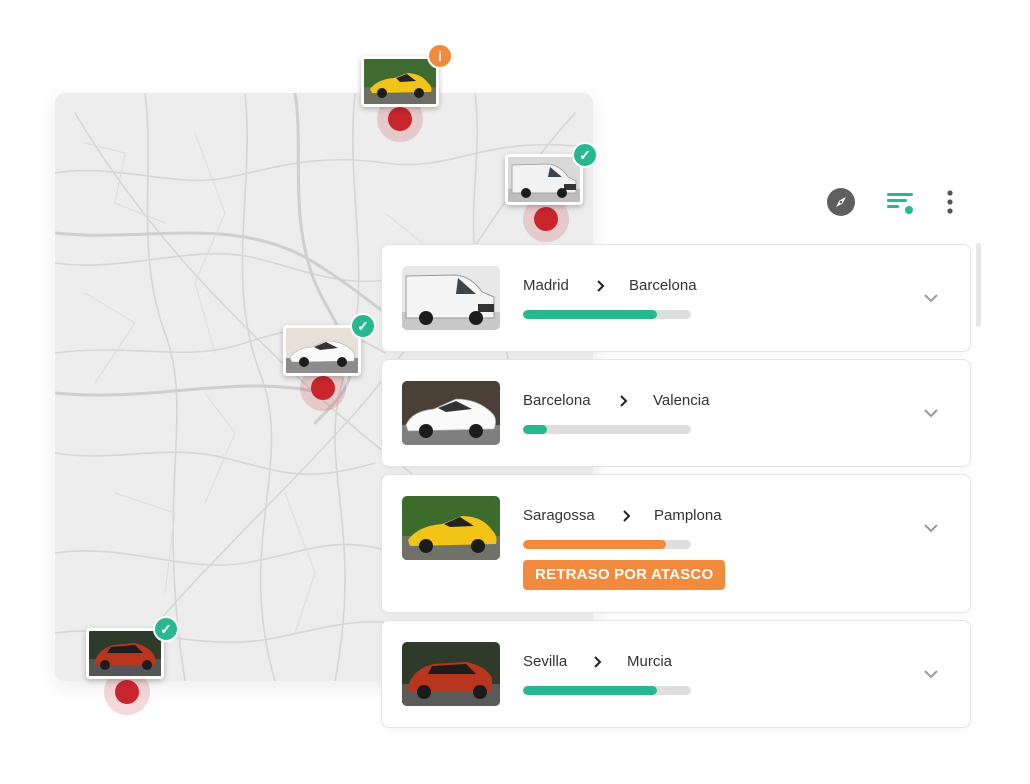 The image size is (1030, 784). What do you see at coordinates (676, 298) in the screenshot?
I see `trip-card: Madrid Barcelona` at bounding box center [676, 298].